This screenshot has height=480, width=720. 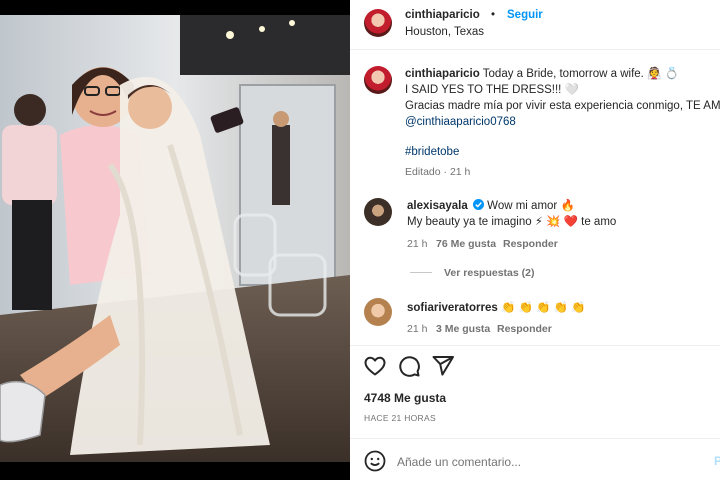 What do you see at coordinates (432, 152) in the screenshot?
I see `caption-hashtag-link: #bridetobe` at bounding box center [432, 152].